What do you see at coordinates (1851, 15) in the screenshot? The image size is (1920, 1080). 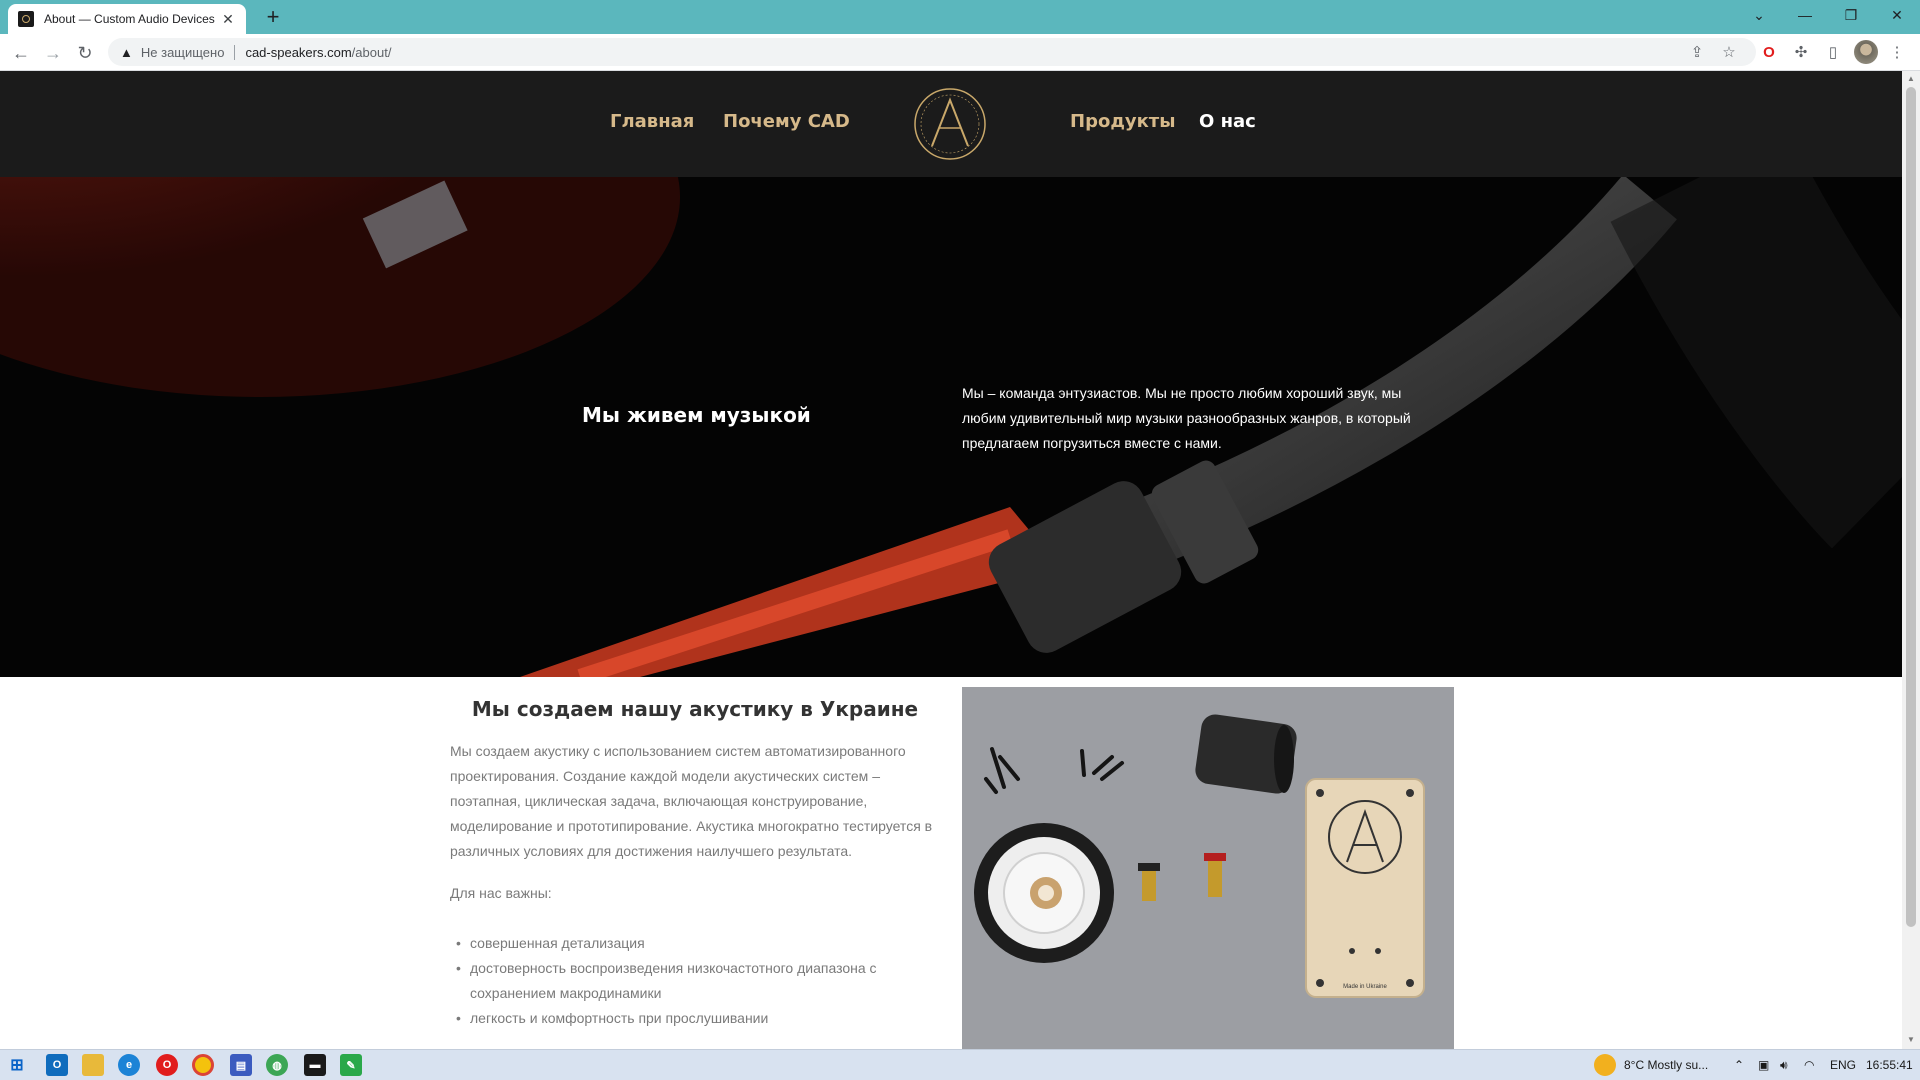 I see `restore-button: ❐` at bounding box center [1851, 15].